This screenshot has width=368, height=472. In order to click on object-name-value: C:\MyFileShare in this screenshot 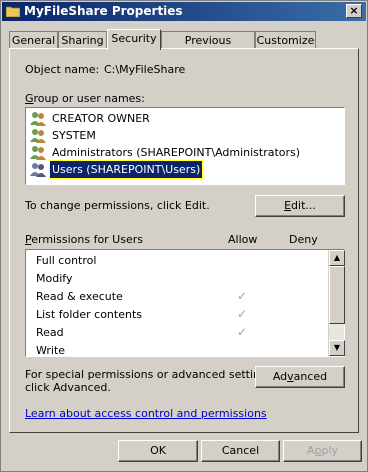, I will do `click(145, 69)`.